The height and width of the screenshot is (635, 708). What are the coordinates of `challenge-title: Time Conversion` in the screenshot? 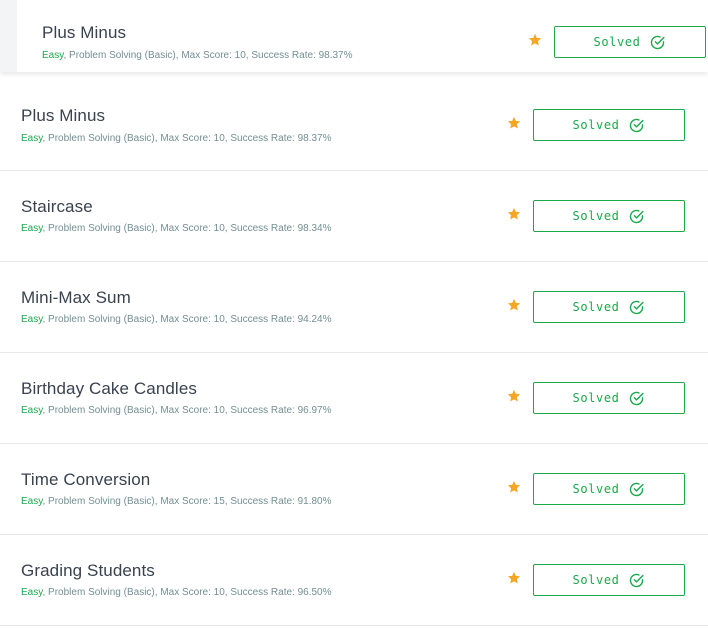 It's located at (85, 480).